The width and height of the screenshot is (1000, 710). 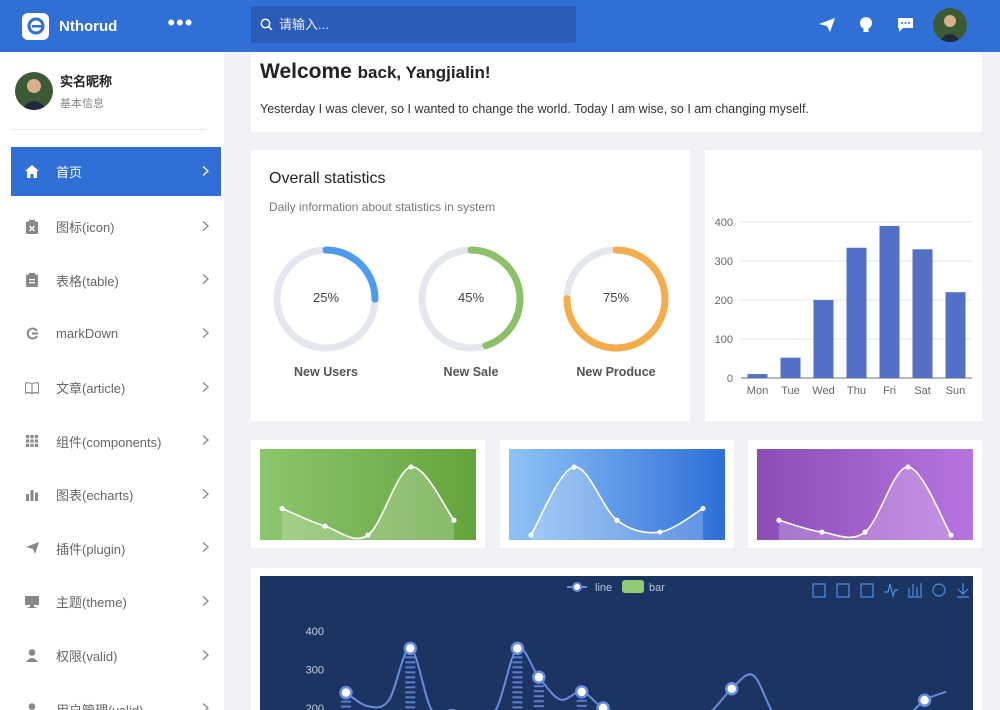 I want to click on clipboard-x-icon, so click(x=32, y=227).